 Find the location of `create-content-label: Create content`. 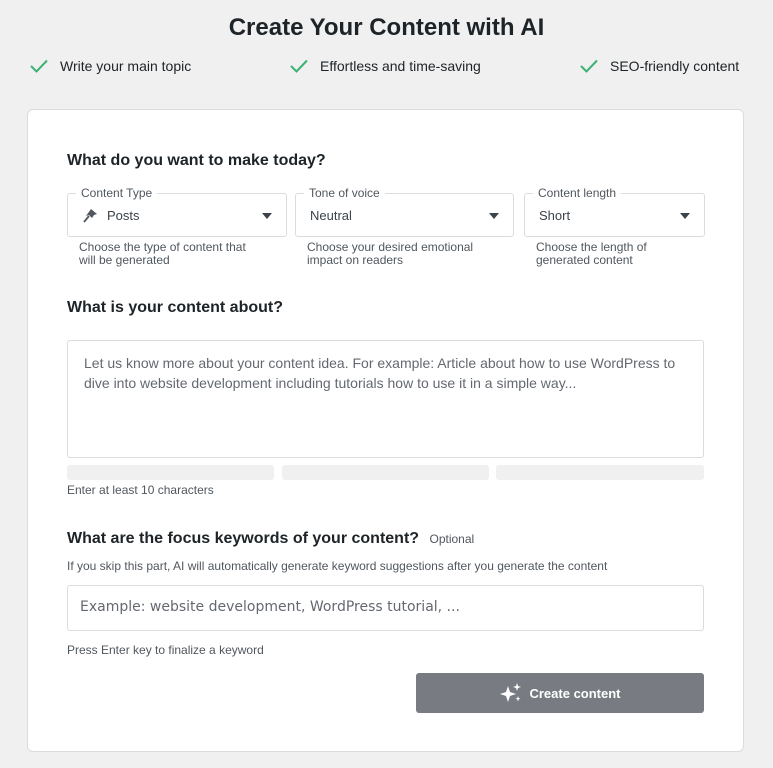

create-content-label: Create content is located at coordinates (575, 693).